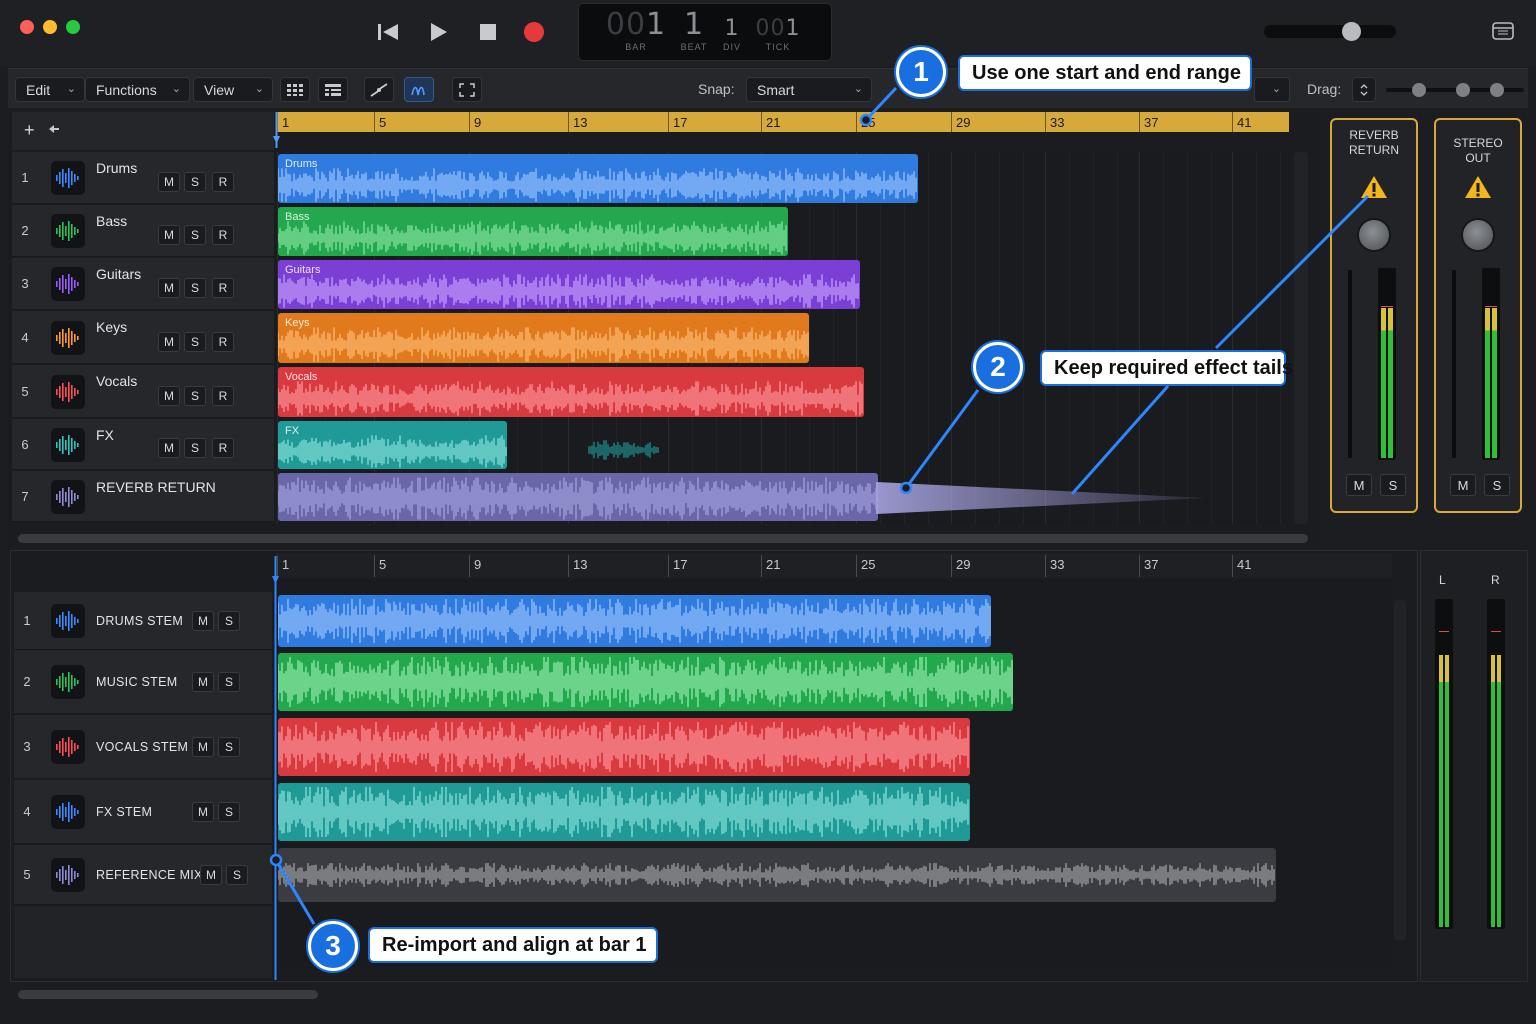  I want to click on drag-mode-select-collapsed: ⌄, so click(1272, 89).